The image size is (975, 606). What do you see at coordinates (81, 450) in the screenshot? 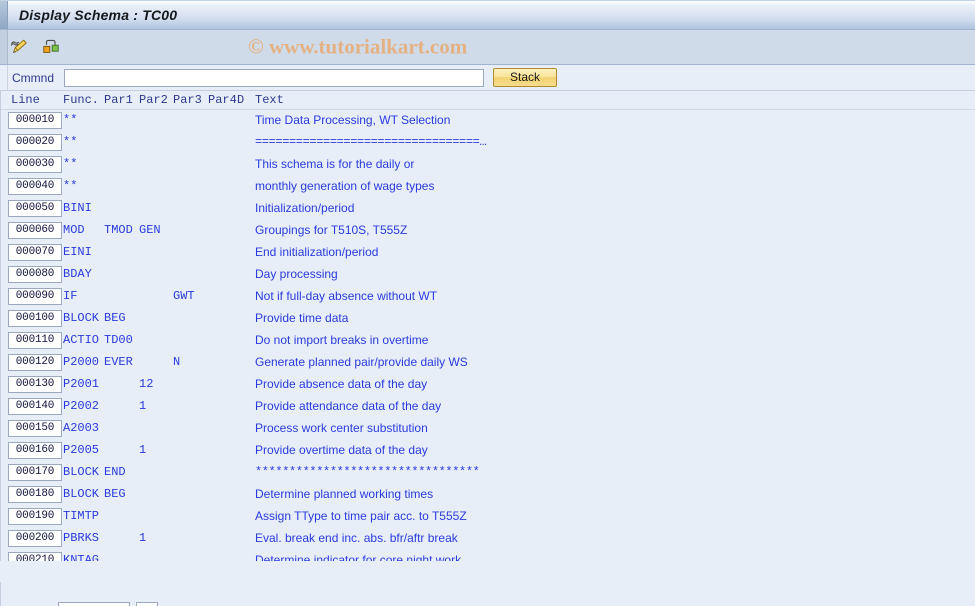
I see `cell-func: P2005` at bounding box center [81, 450].